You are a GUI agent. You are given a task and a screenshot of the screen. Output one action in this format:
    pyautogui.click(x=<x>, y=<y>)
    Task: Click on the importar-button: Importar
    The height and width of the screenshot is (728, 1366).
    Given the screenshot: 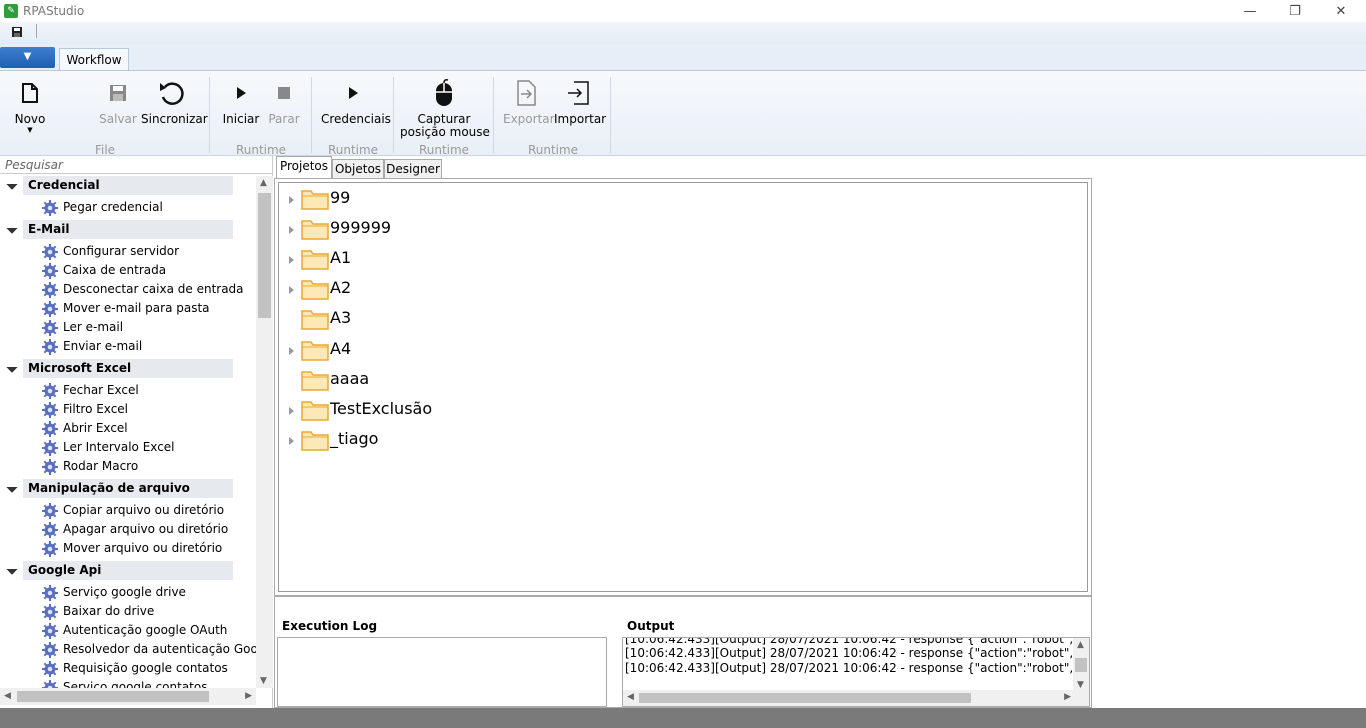 What is the action you would take?
    pyautogui.click(x=580, y=102)
    